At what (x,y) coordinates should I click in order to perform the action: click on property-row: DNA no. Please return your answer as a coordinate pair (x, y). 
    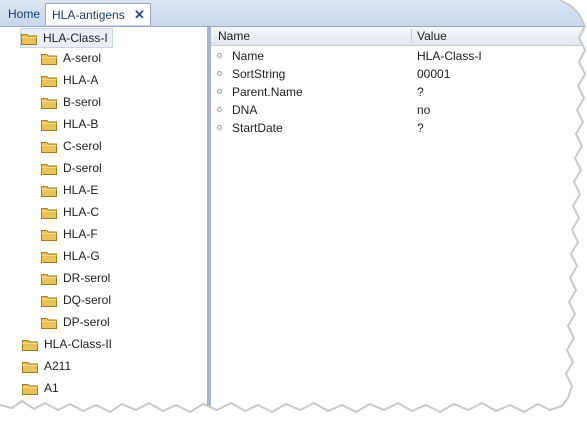
    Looking at the image, I should click on (399, 110).